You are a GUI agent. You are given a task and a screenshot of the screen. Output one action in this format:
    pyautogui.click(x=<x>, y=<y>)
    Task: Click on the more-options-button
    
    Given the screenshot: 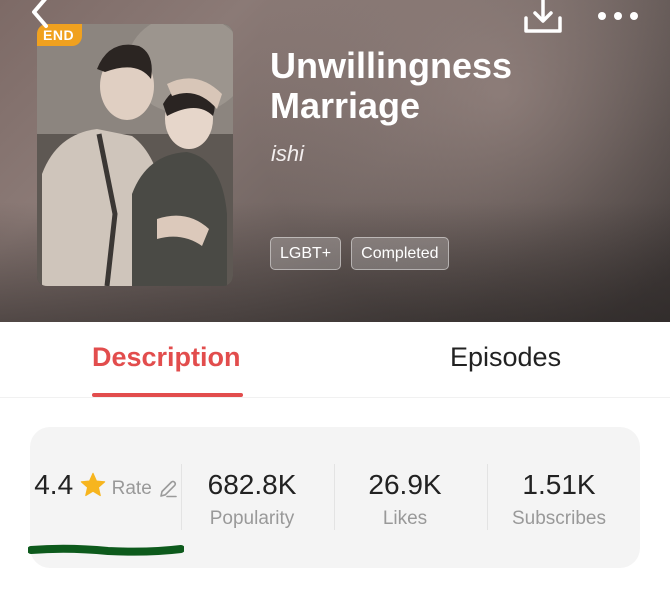 What is the action you would take?
    pyautogui.click(x=618, y=16)
    